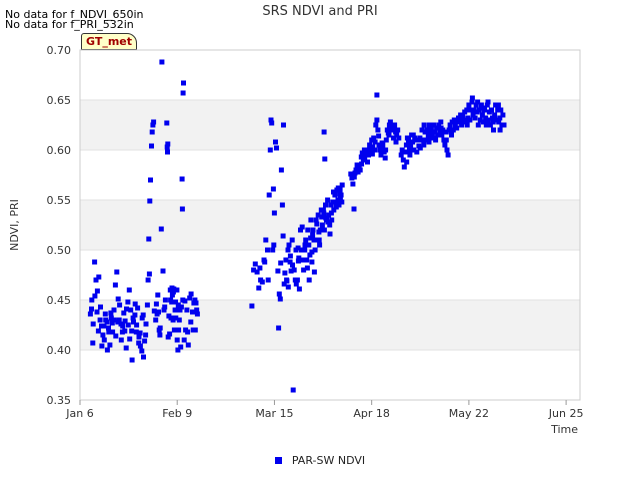 The width and height of the screenshot is (640, 480). What do you see at coordinates (59, 50) in the screenshot?
I see `y-tick-label: 0.70` at bounding box center [59, 50].